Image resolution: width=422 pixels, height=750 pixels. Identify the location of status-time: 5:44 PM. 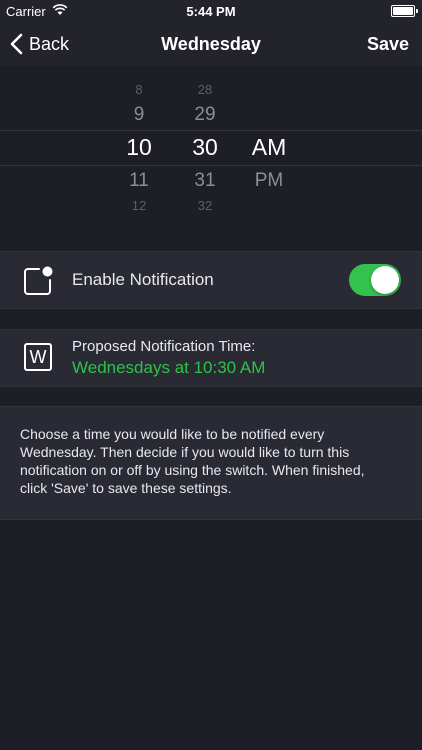
(211, 11).